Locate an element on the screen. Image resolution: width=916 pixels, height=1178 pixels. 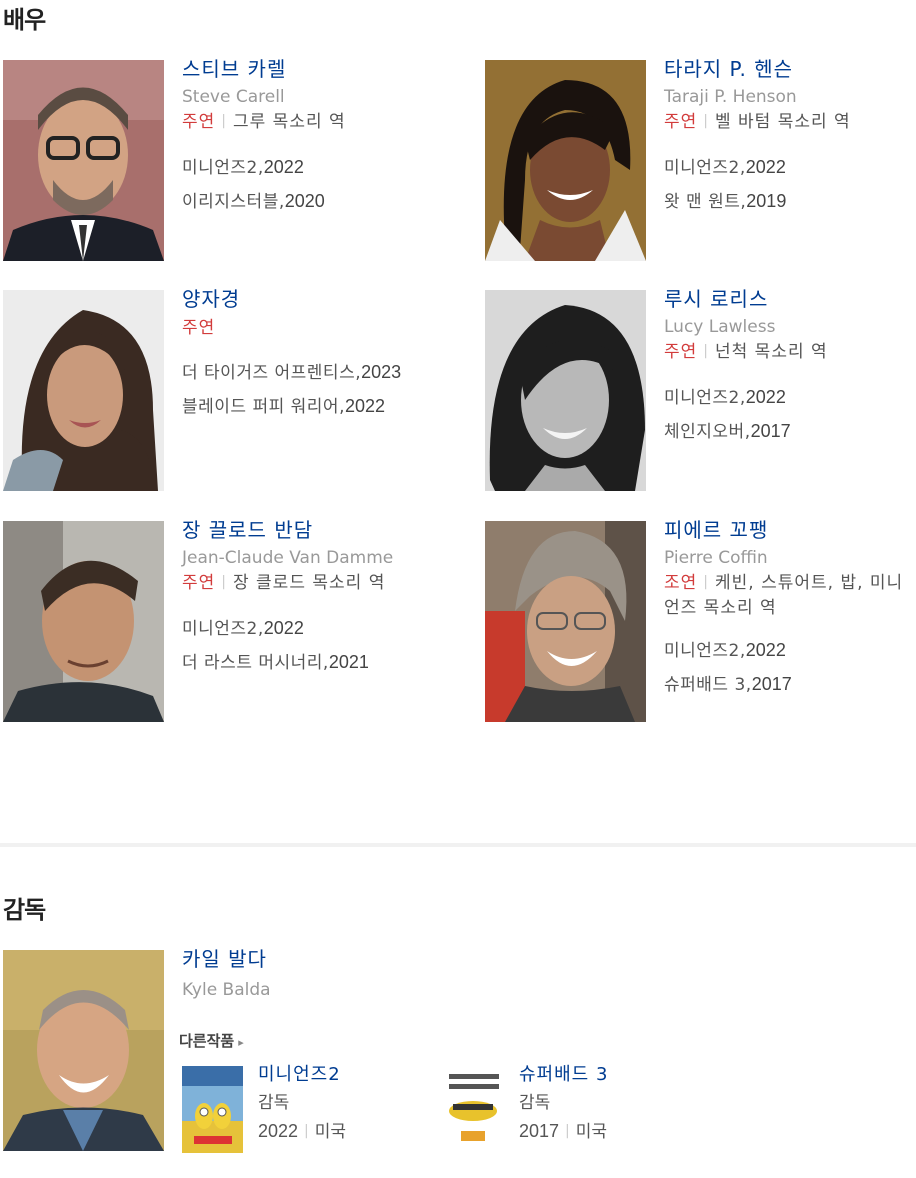
actor-role: 조연 | 케빈, 스튜어트, 밥, 미니언즈 목소리 역 is located at coordinates (790, 595).